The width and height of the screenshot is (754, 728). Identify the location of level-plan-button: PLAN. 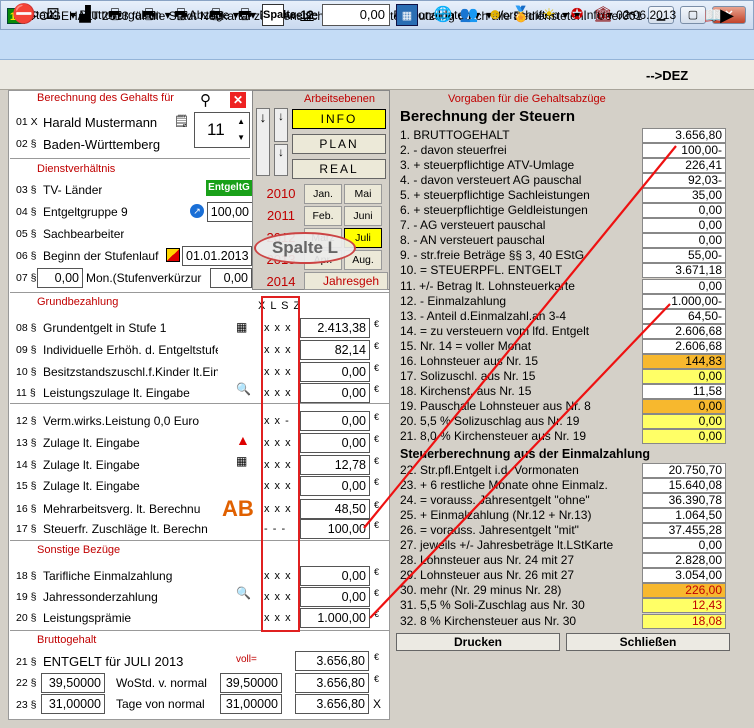
(339, 144).